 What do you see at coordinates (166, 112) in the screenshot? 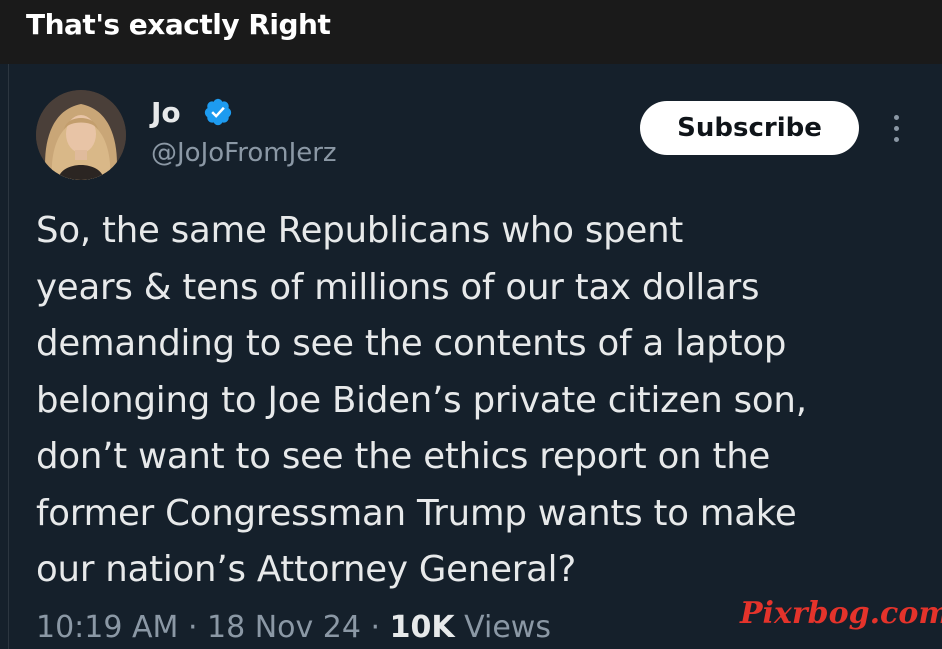
I see `display-name: Jo` at bounding box center [166, 112].